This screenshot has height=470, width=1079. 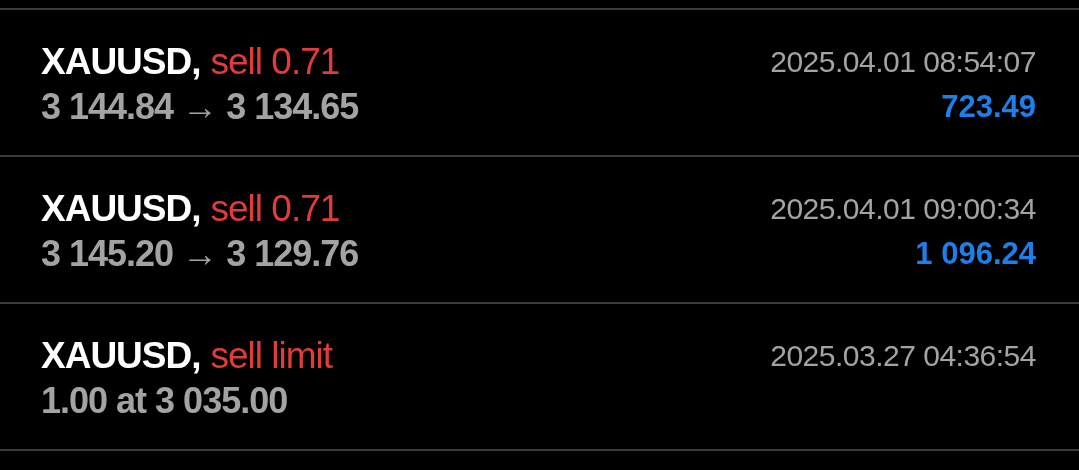 I want to click on time: 2025.04.01 08:54:07, so click(x=903, y=62).